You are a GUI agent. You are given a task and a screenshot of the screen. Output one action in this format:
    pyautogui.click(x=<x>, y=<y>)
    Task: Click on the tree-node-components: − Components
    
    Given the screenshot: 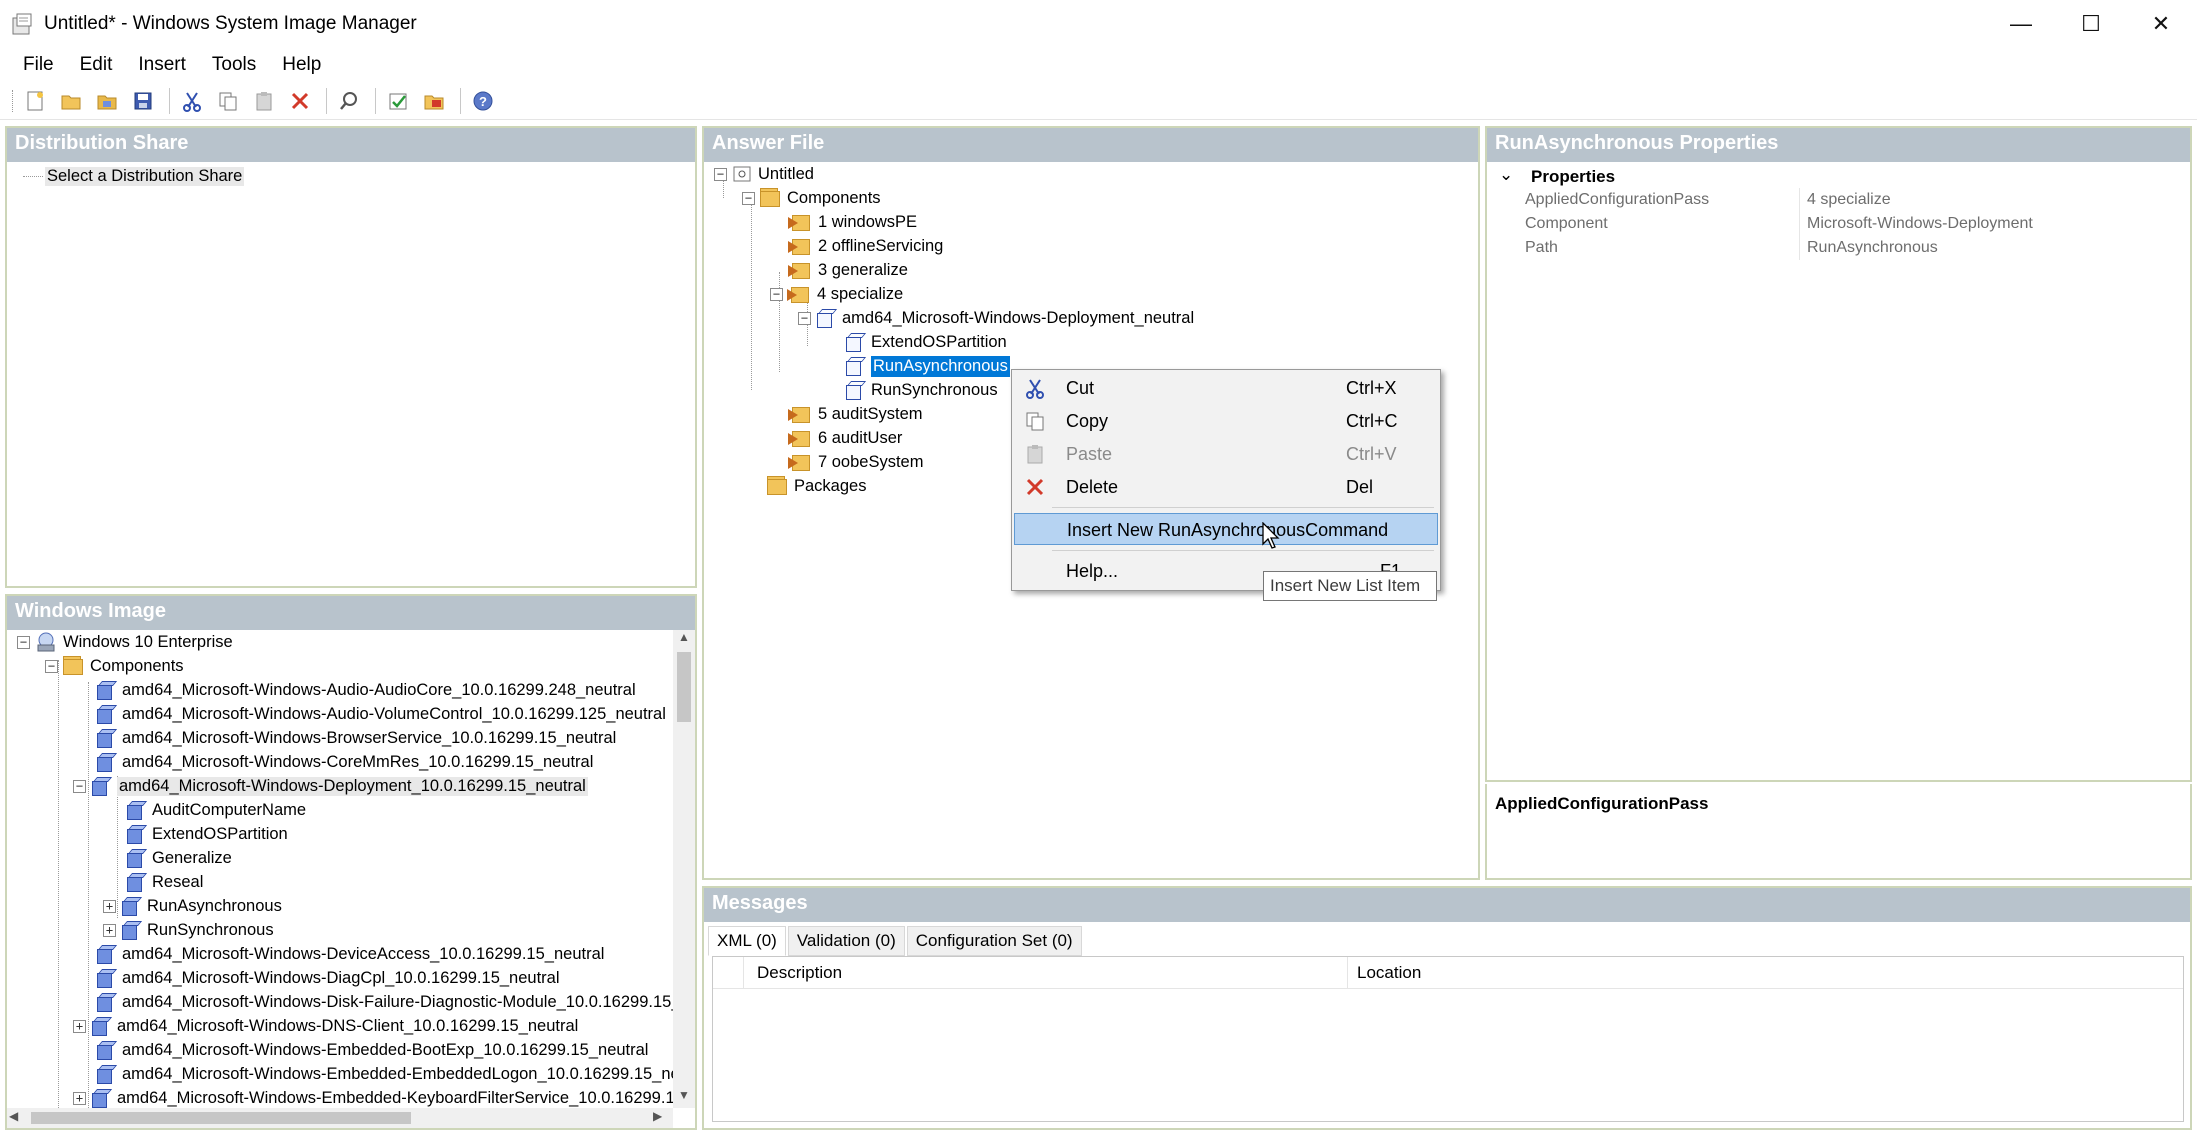 What is the action you would take?
    pyautogui.click(x=114, y=666)
    